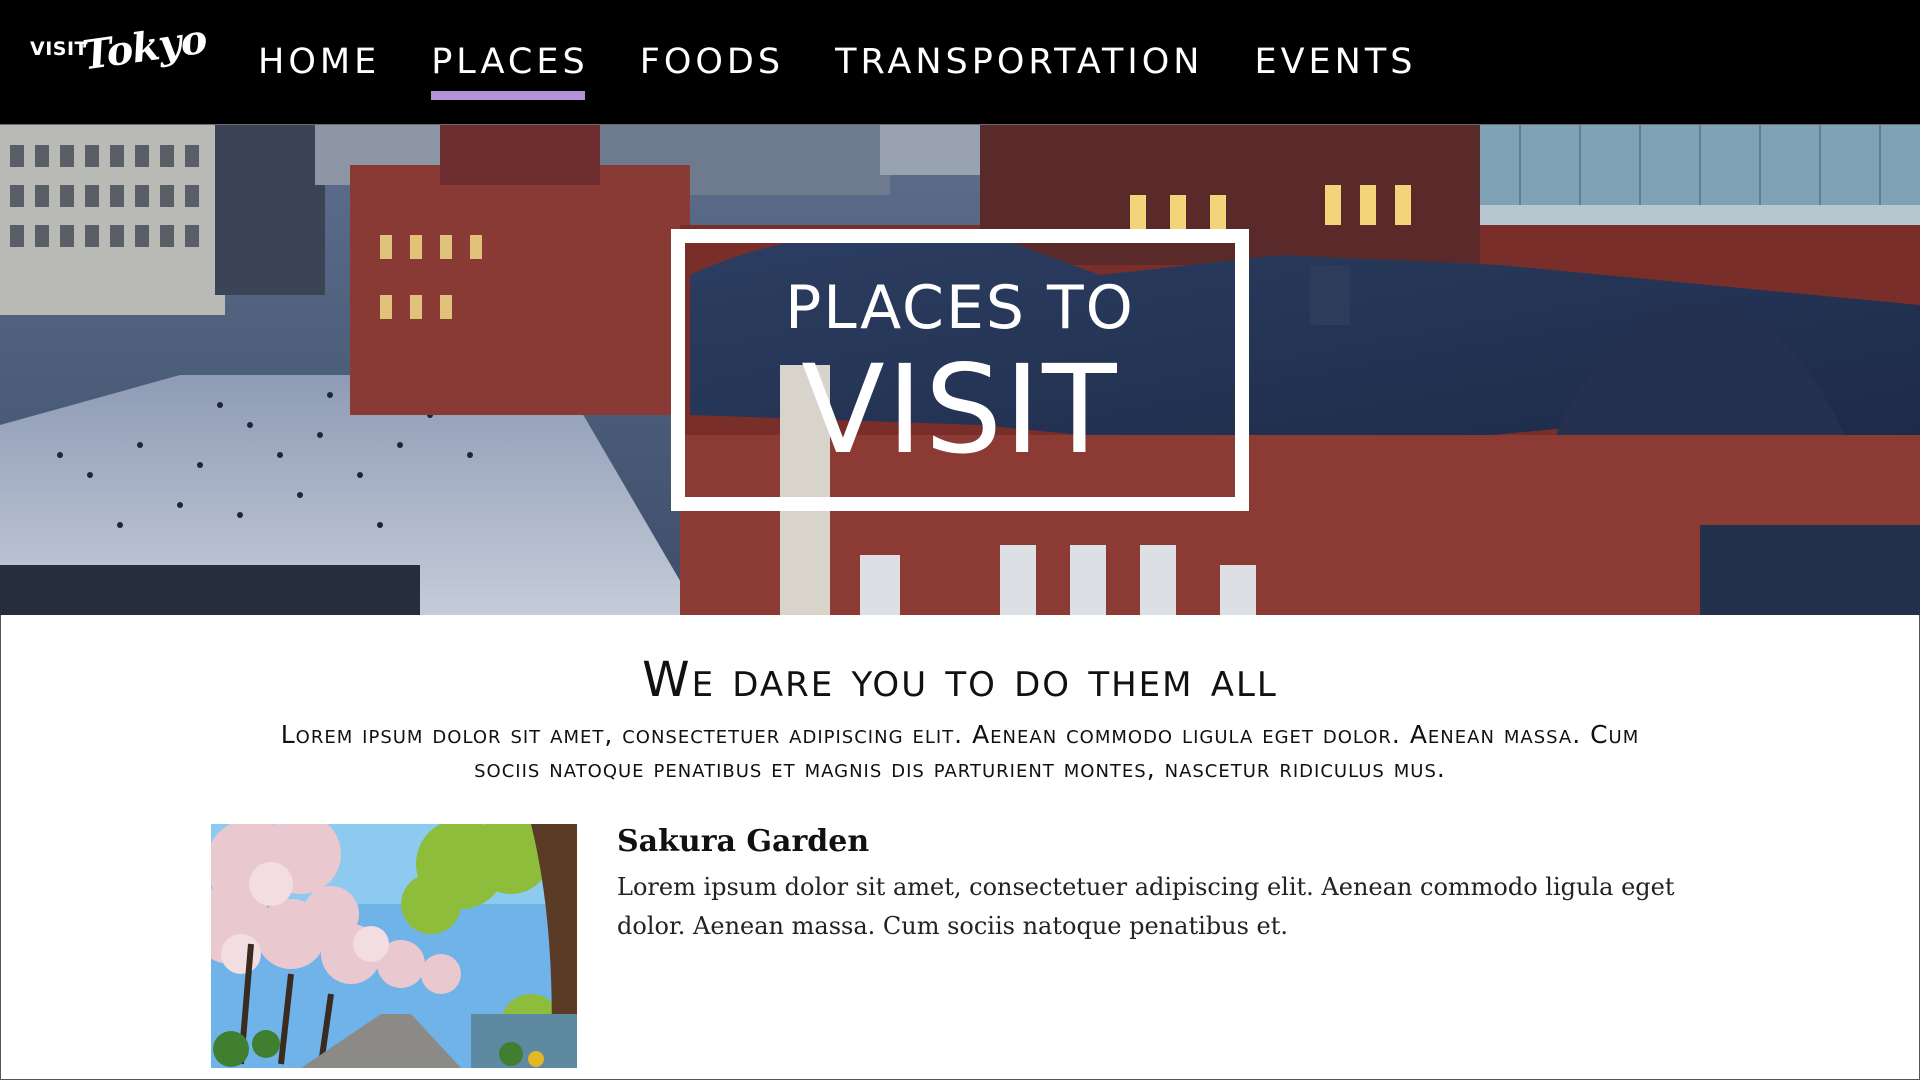 The image size is (1920, 1080). I want to click on place-photo, so click(394, 946).